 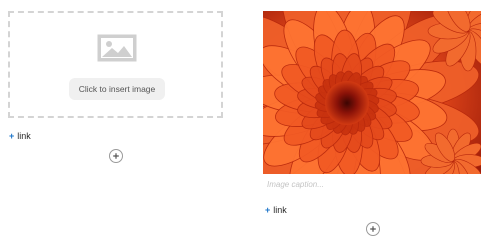 What do you see at coordinates (117, 48) in the screenshot?
I see `image-icon` at bounding box center [117, 48].